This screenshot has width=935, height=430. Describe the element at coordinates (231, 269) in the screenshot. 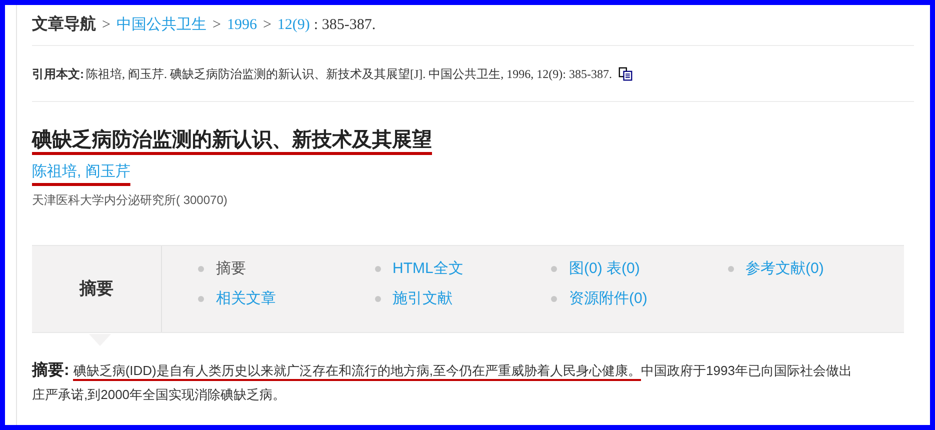

I see `section-label: 摘要` at that location.